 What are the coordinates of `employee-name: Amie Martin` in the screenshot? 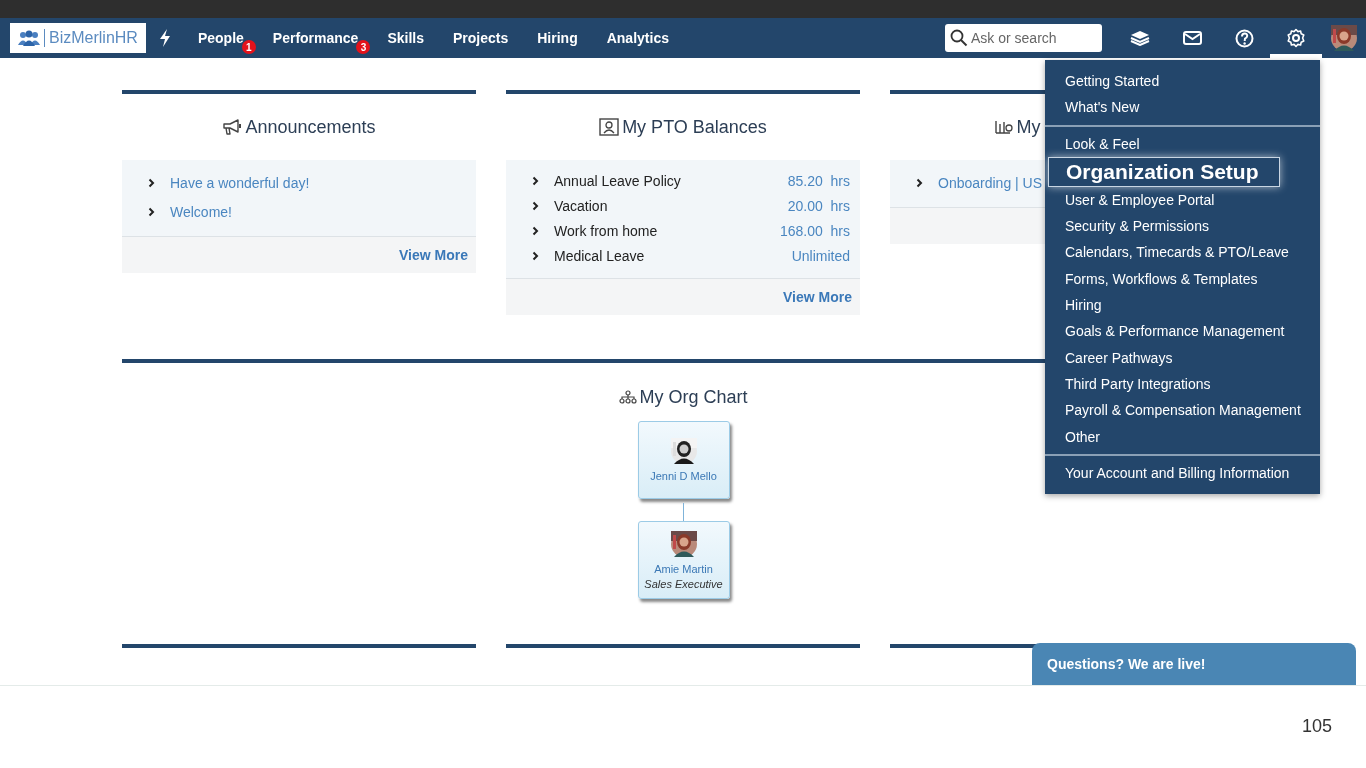 It's located at (683, 568).